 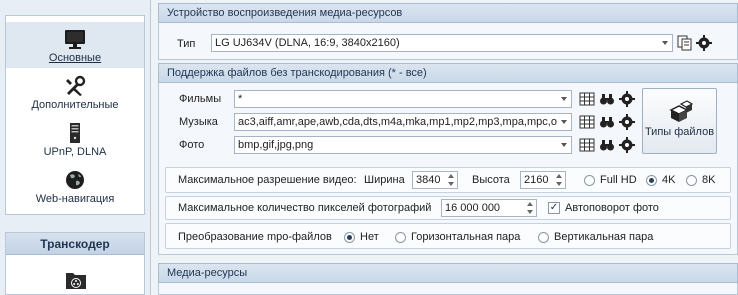 I want to click on file-types-button: Типы файлов, so click(x=679, y=121).